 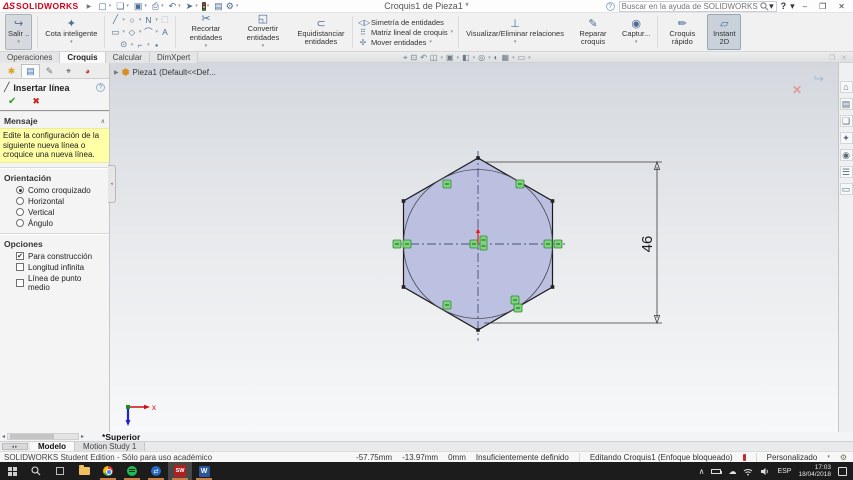 I want to click on repair-sketch-button: ✎ Reparar croquis, so click(x=593, y=32).